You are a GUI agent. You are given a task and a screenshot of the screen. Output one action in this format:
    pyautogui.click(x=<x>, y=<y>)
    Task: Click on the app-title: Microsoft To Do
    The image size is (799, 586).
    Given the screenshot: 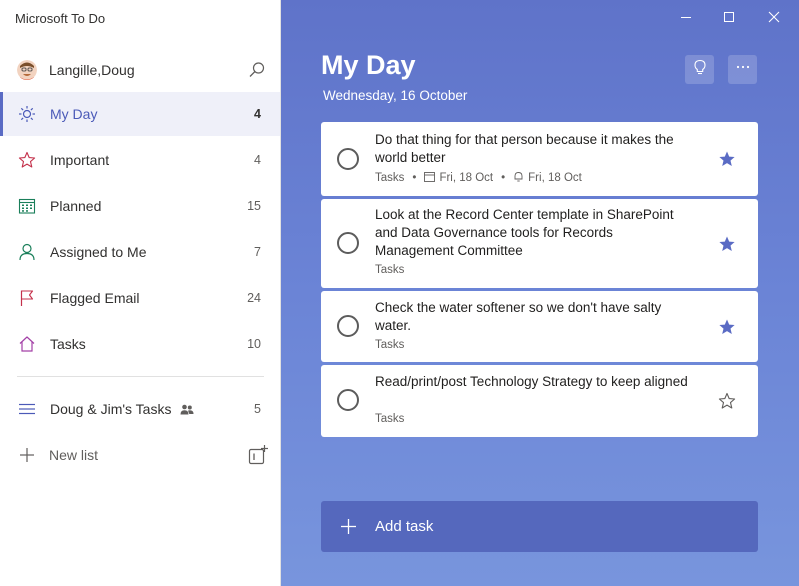 What is the action you would take?
    pyautogui.click(x=60, y=18)
    